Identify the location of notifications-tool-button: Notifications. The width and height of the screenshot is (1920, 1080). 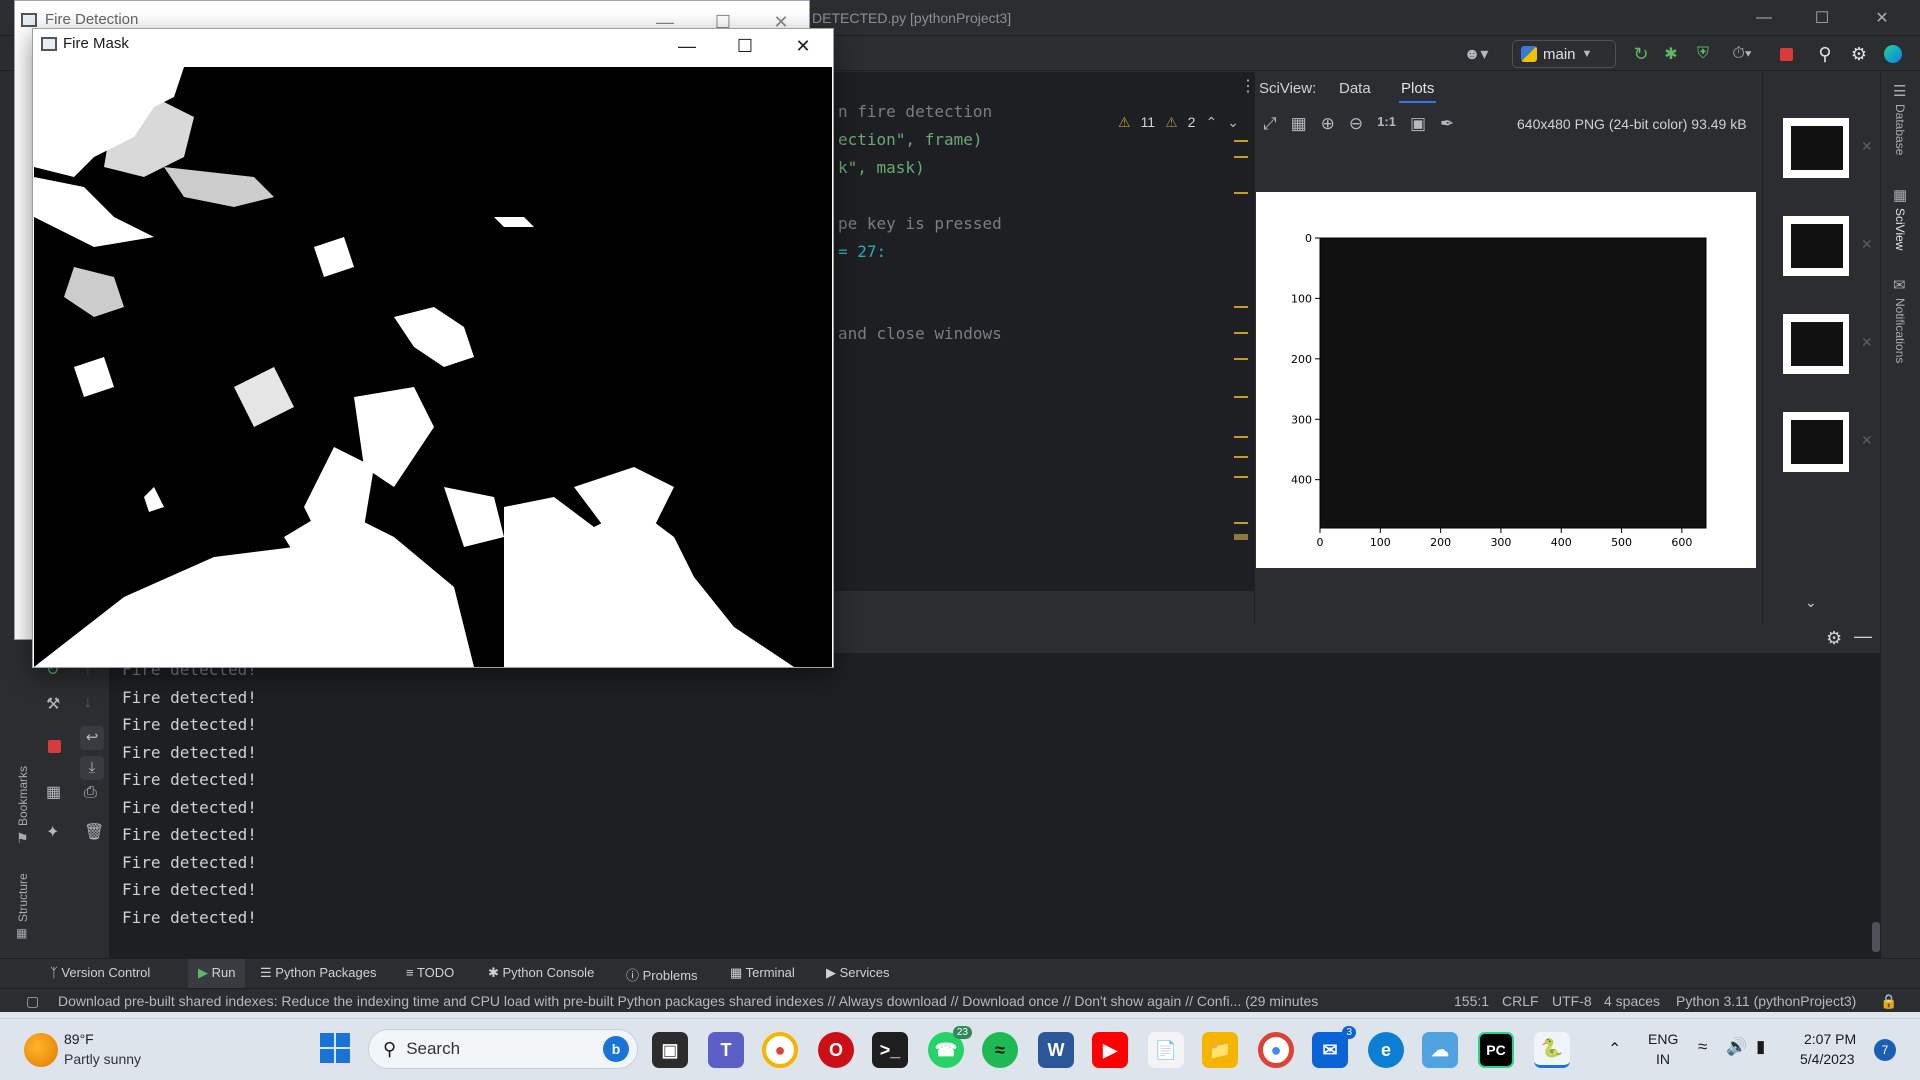
(1900, 330).